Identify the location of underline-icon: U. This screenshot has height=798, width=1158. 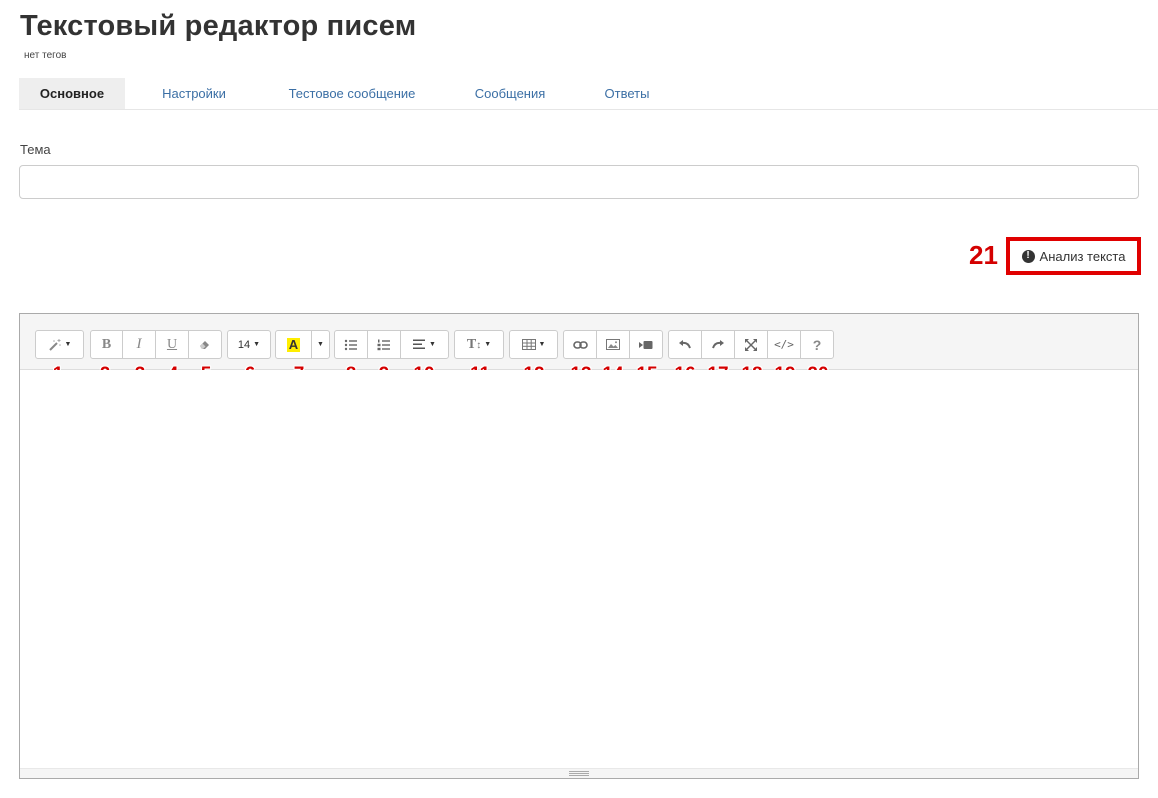
(172, 344).